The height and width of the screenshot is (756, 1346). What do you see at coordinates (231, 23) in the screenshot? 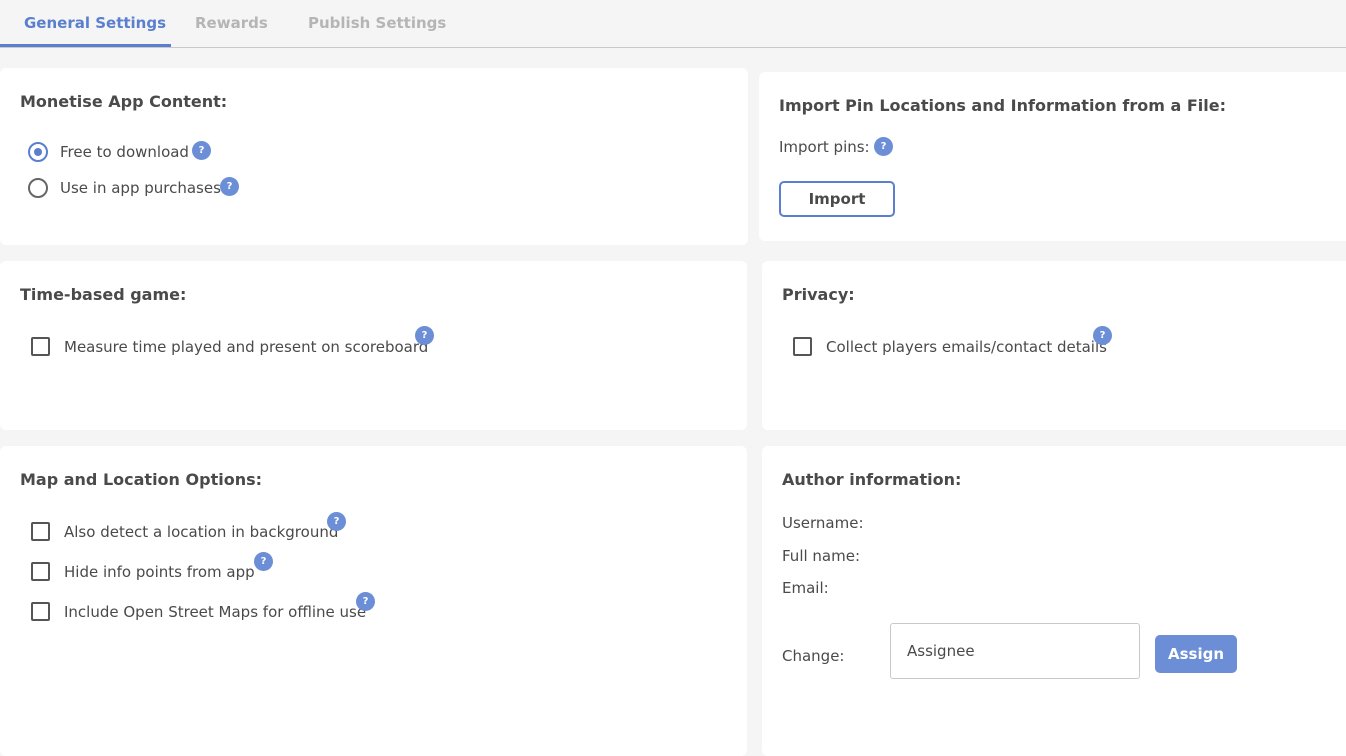
I see `tab-rewards: Rewards` at bounding box center [231, 23].